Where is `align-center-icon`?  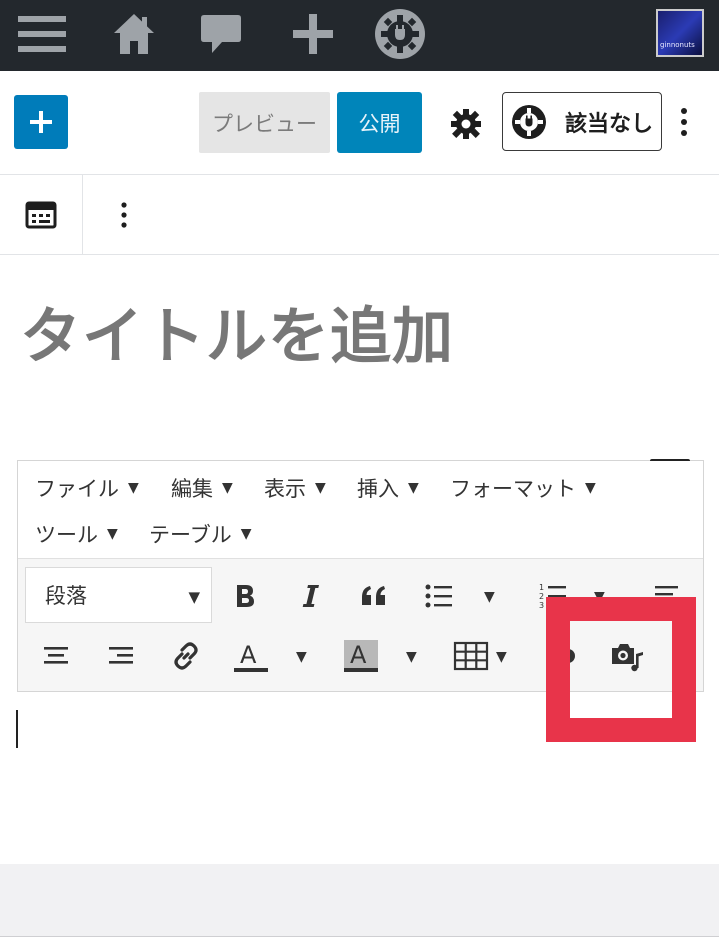
align-center-icon is located at coordinates (56, 655).